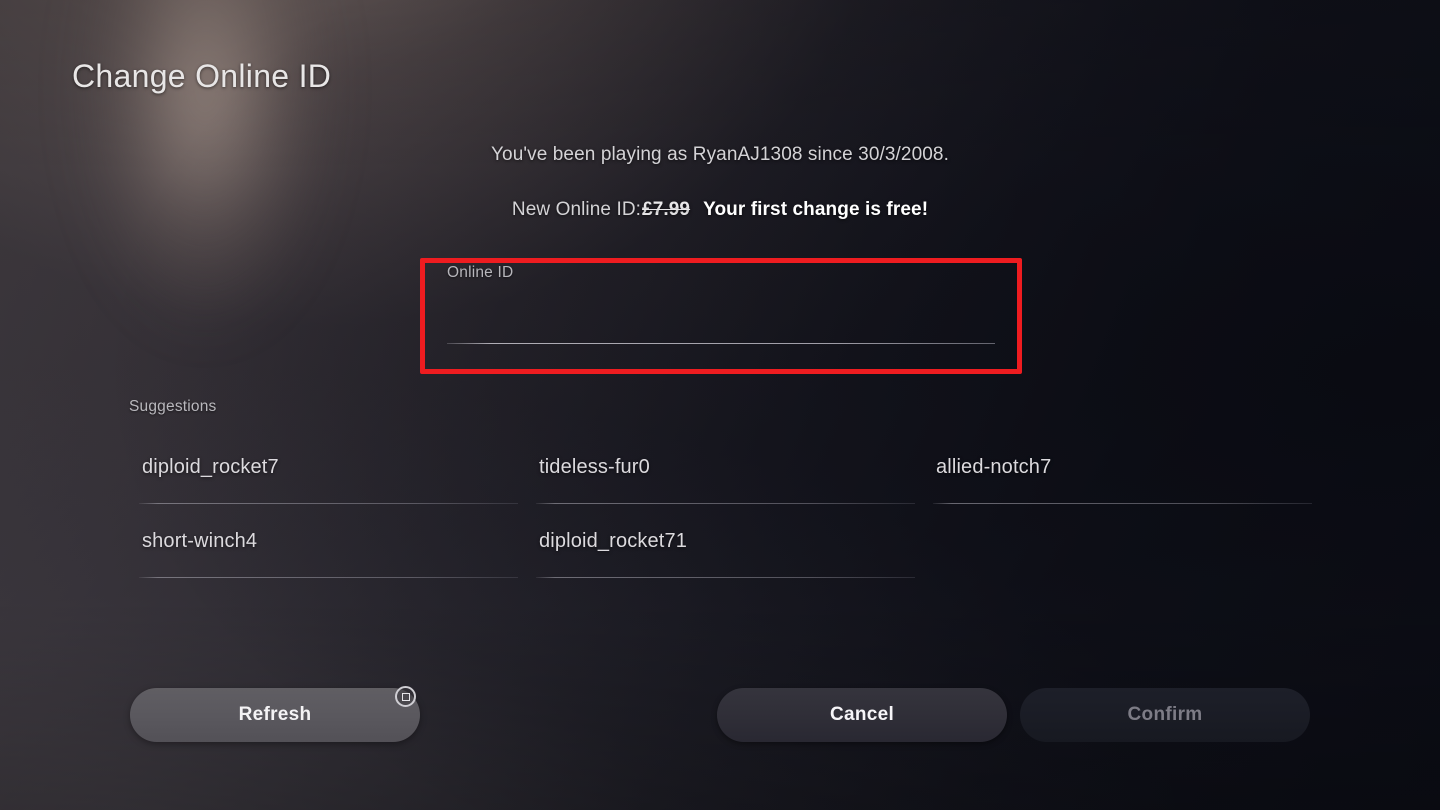 The height and width of the screenshot is (810, 1440). I want to click on refresh-button: Refresh, so click(275, 714).